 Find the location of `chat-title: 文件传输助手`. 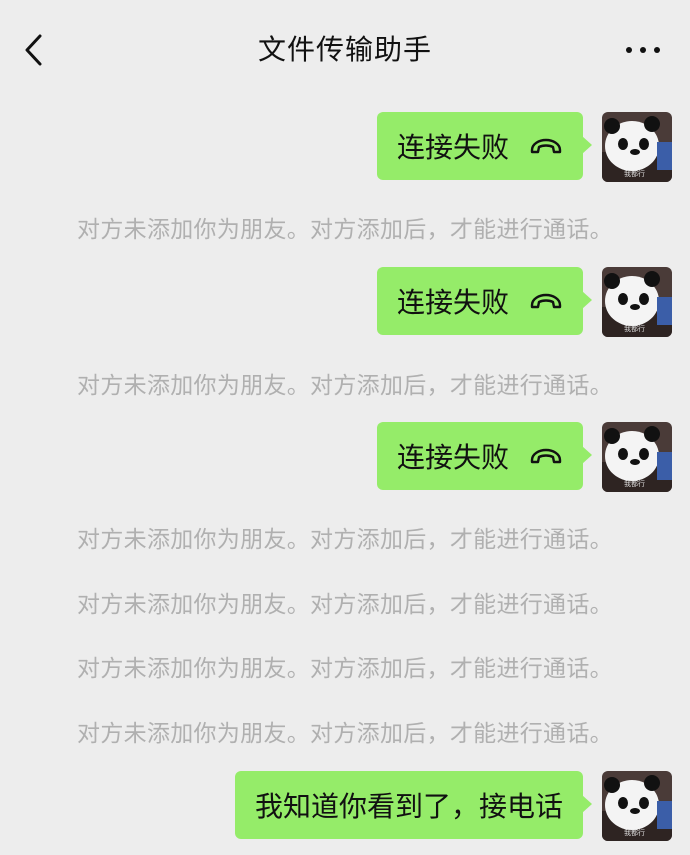

chat-title: 文件传输助手 is located at coordinates (344, 49).